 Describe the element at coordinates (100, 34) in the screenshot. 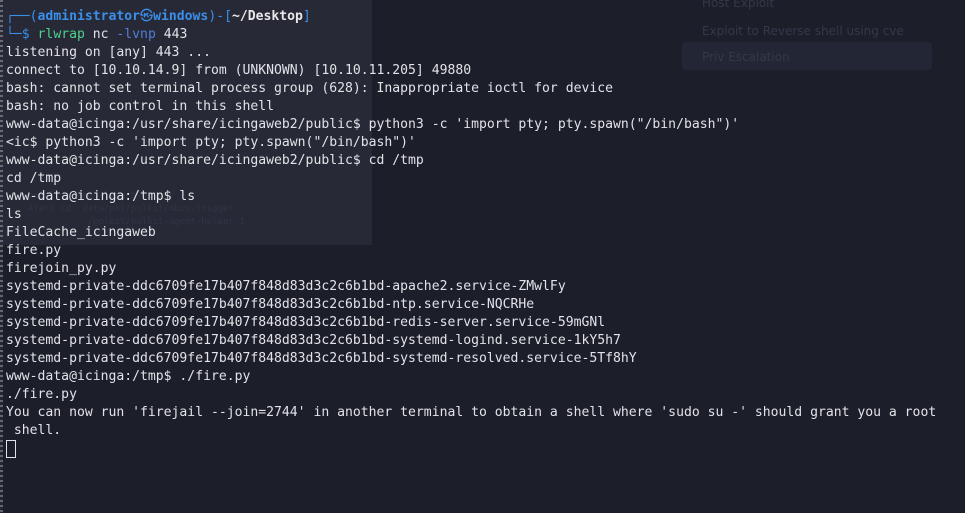

I see `command-args: nc` at that location.